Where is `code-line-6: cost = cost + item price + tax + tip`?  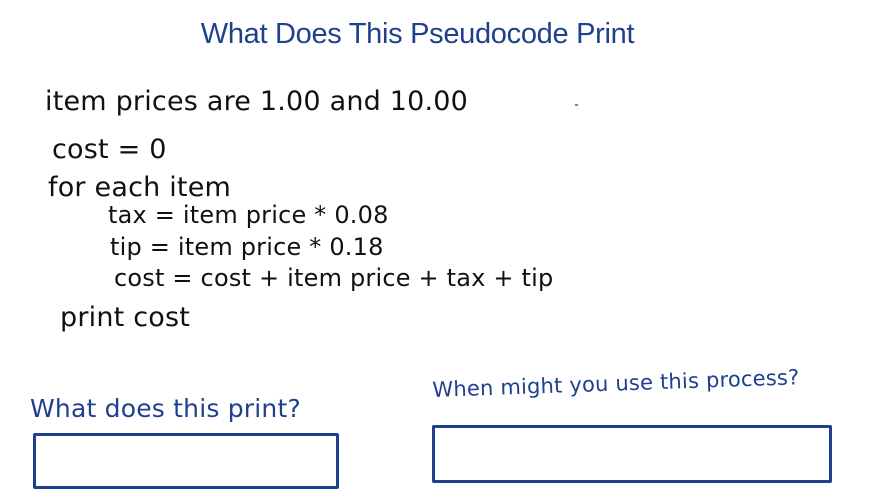 code-line-6: cost = cost + item price + tax + tip is located at coordinates (334, 278).